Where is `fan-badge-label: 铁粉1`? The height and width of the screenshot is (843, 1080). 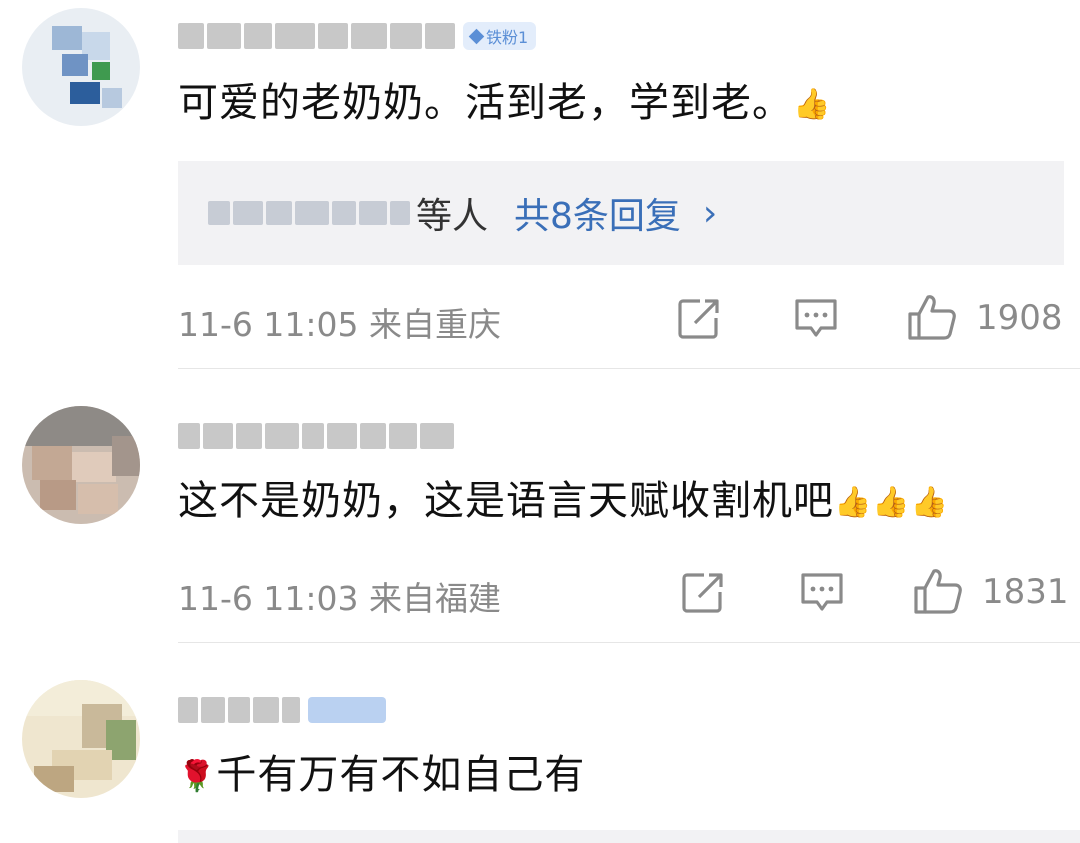 fan-badge-label: 铁粉1 is located at coordinates (507, 37).